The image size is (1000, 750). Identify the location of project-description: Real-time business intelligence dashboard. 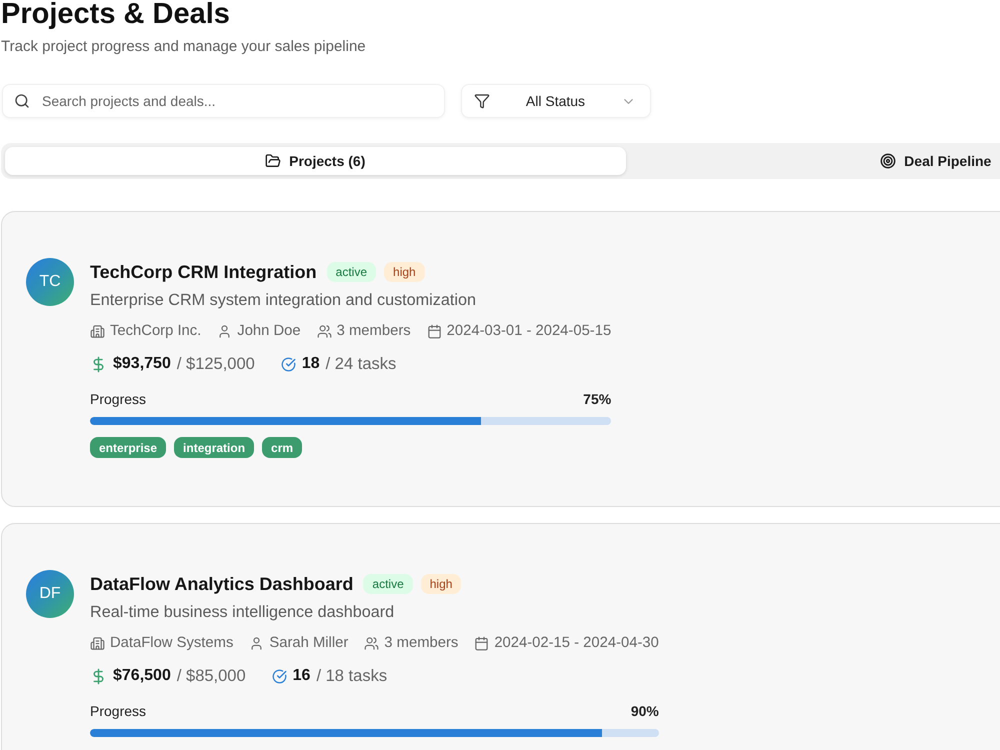
(243, 612).